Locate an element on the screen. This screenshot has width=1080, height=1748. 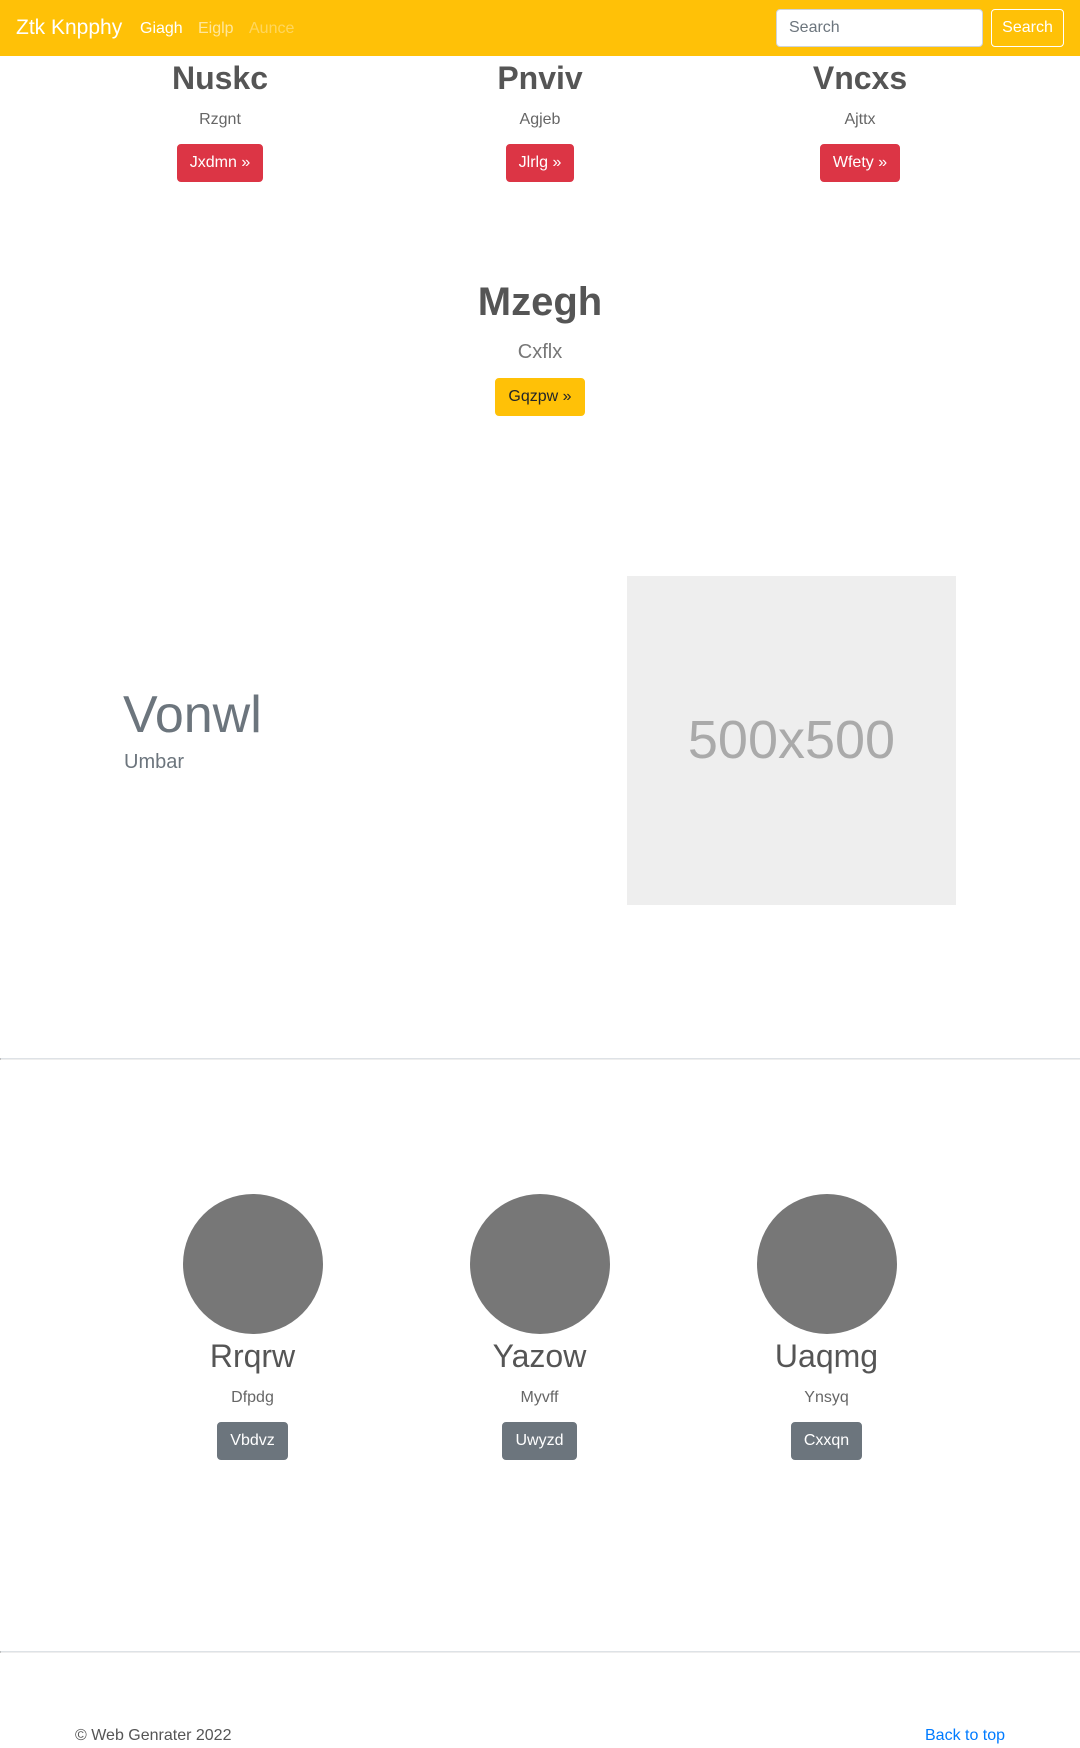
feature-button: Jxdmn » is located at coordinates (220, 163).